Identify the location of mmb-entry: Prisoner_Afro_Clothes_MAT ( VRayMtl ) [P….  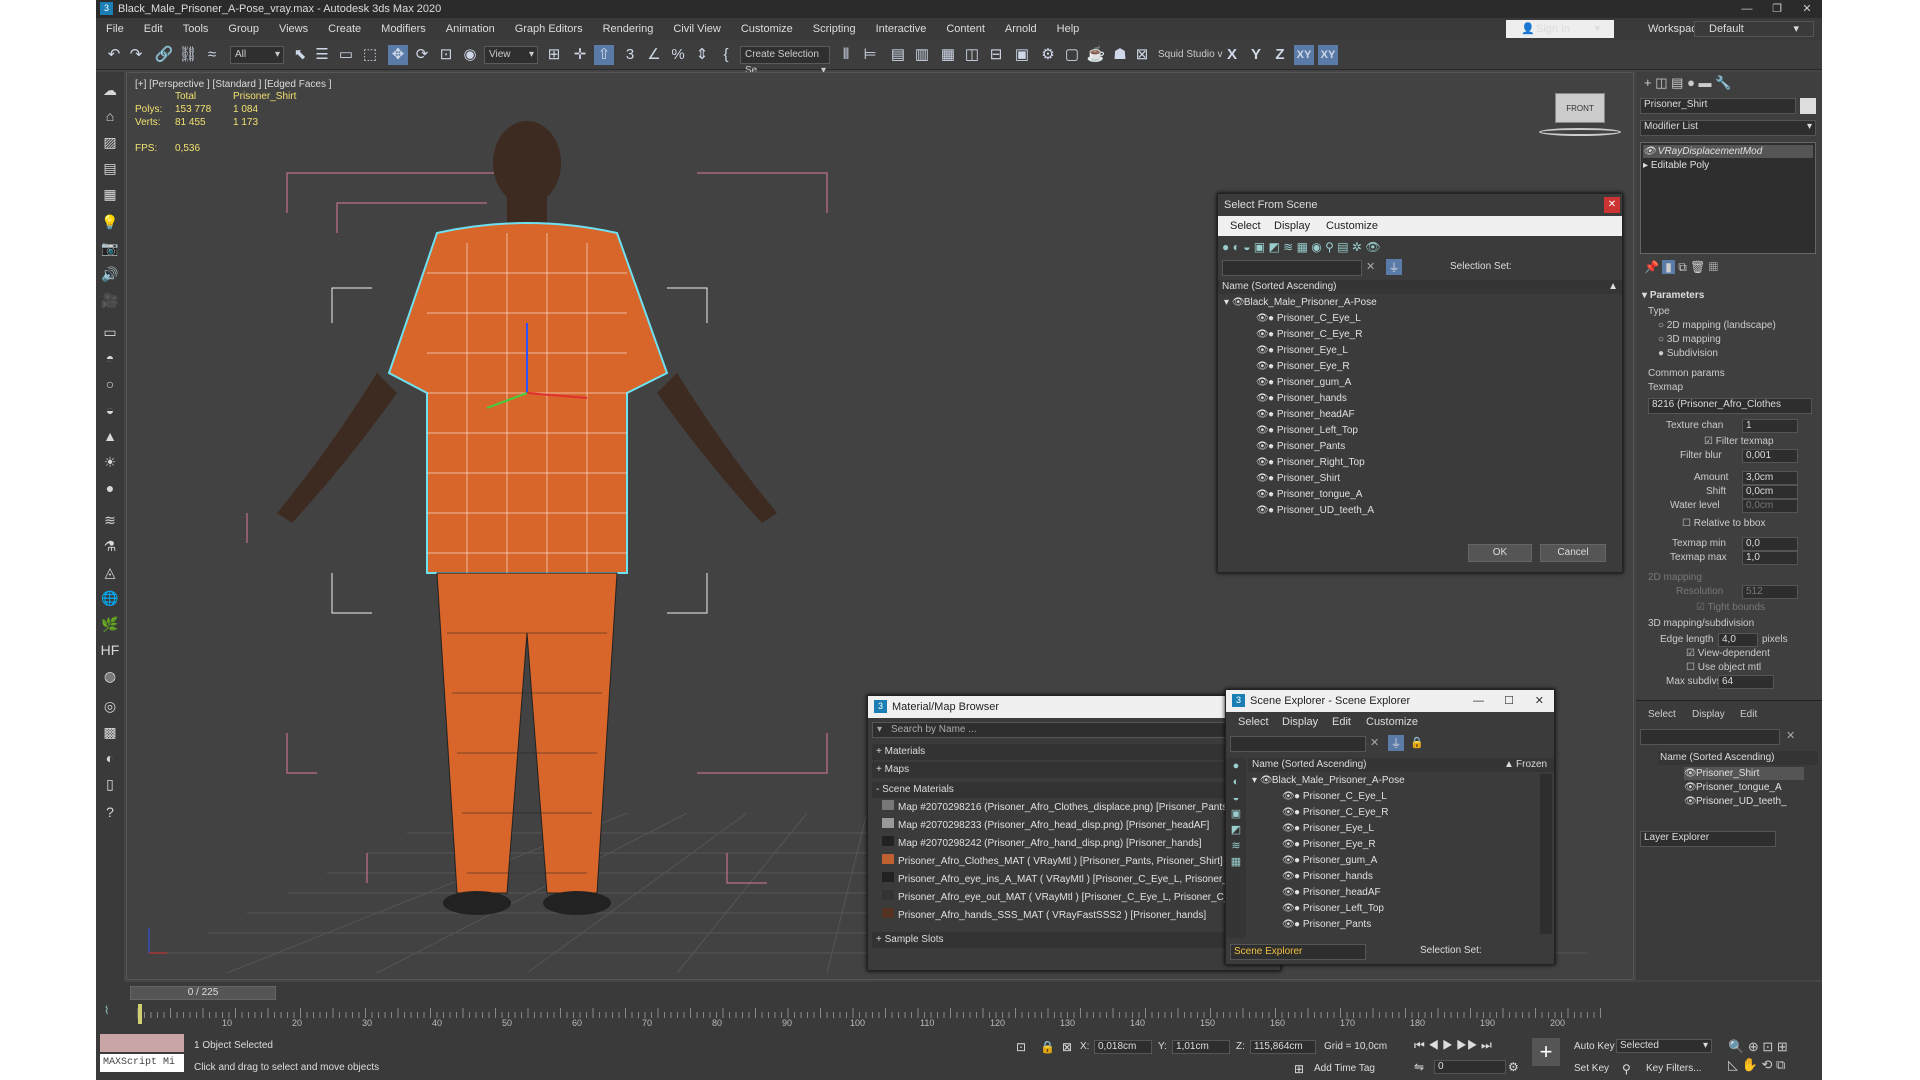
(1077, 860).